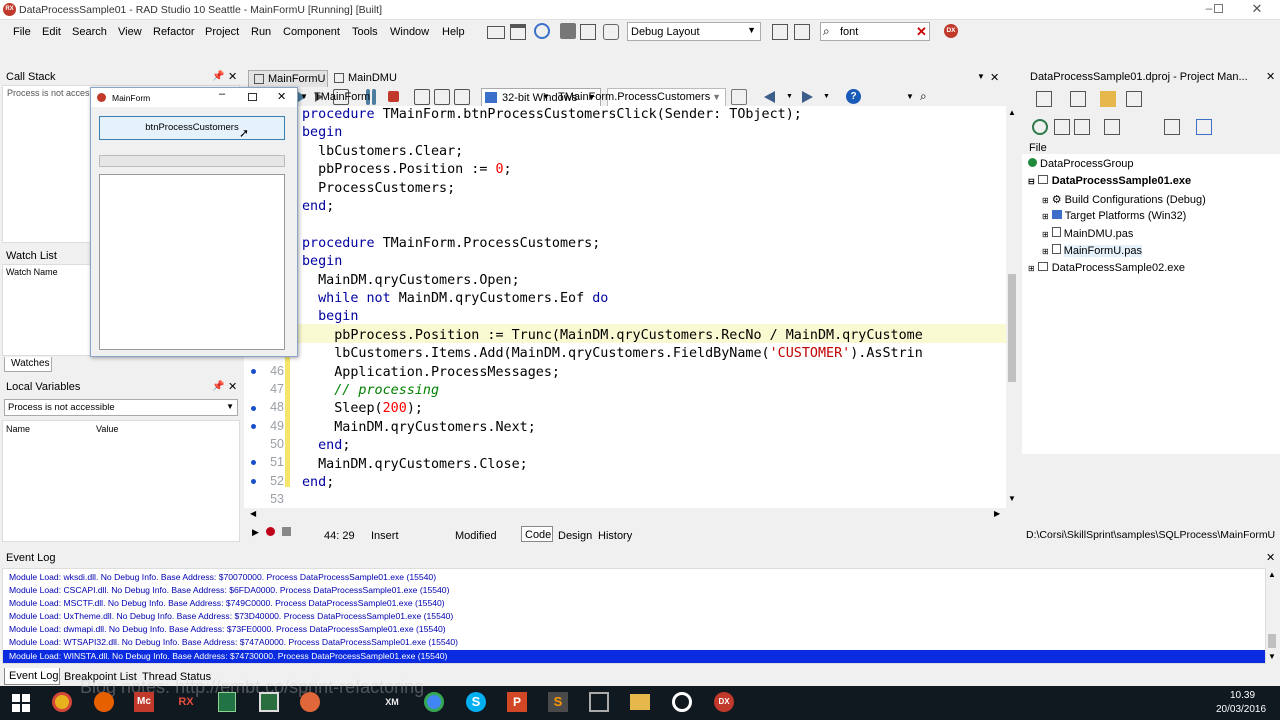  I want to click on tab-mainformu: MainFormU, so click(288, 78).